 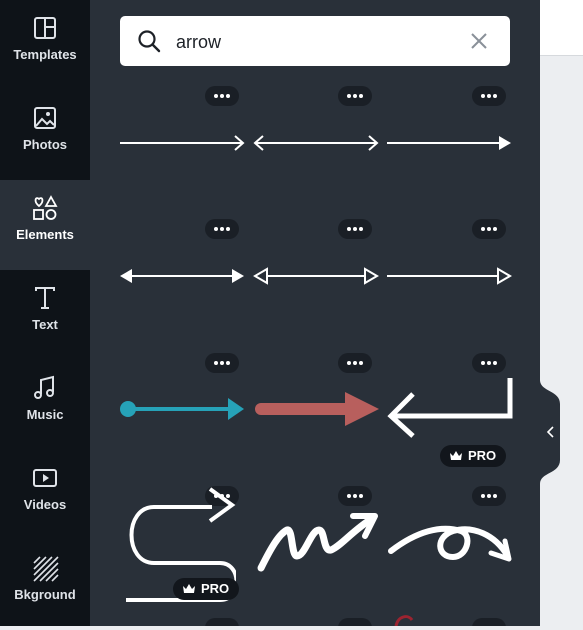 What do you see at coordinates (45, 298) in the screenshot?
I see `text-icon` at bounding box center [45, 298].